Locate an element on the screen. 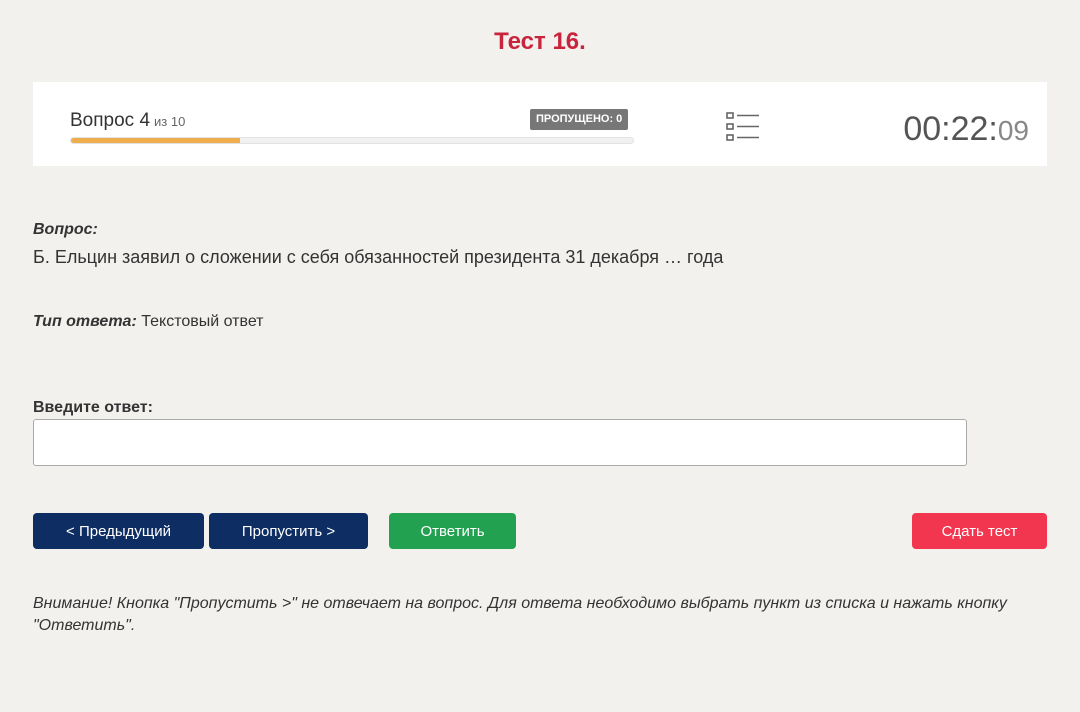  answer-type: Тип ответа: Текстовый ответ is located at coordinates (148, 322).